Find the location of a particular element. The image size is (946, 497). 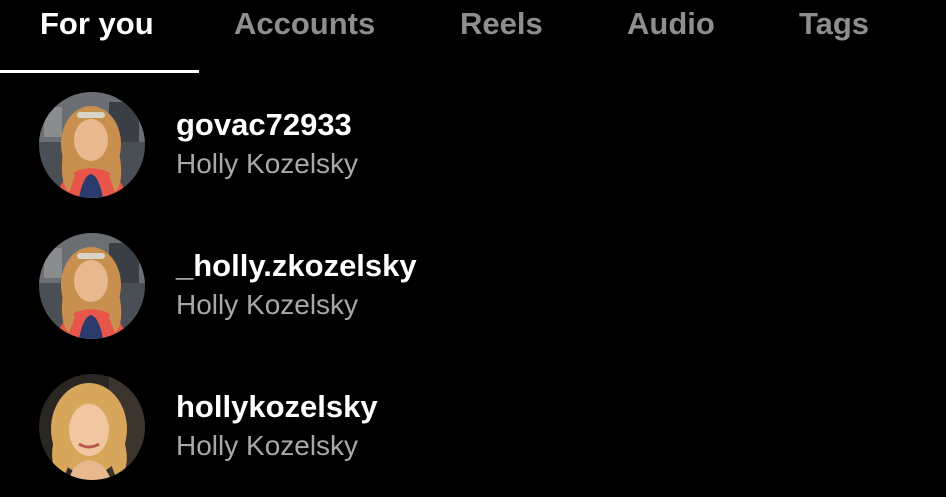

active-tab-indicator is located at coordinates (99, 71).